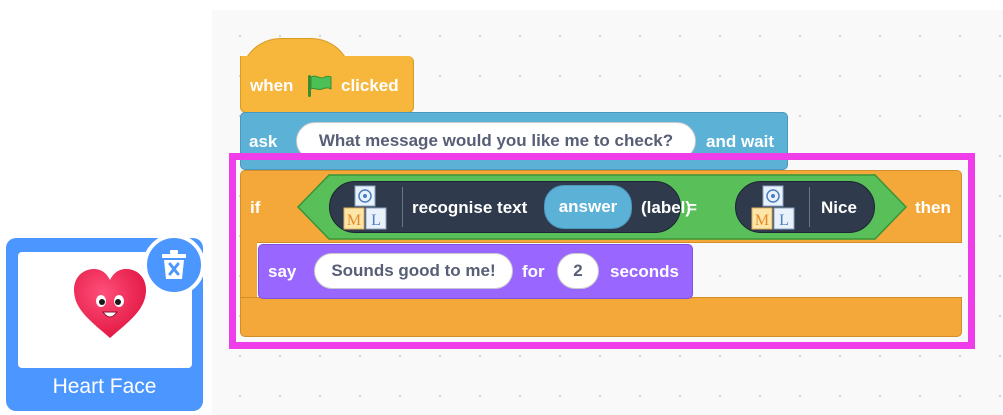 The height and width of the screenshot is (415, 1003). I want to click on heart-face-icon, so click(110, 303).